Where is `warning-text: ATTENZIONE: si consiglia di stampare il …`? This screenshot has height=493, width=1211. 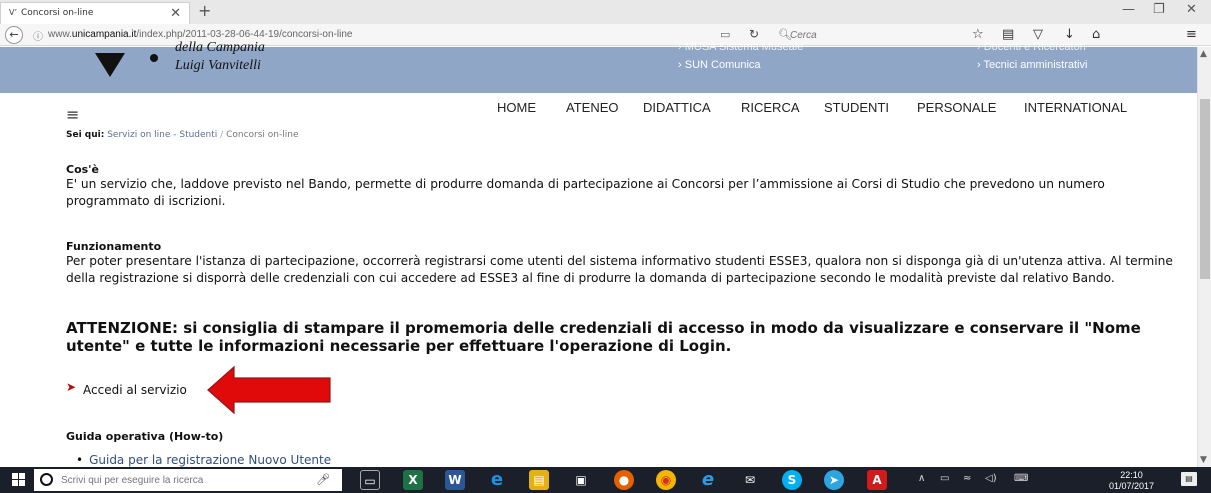
warning-text: ATTENZIONE: si consiglia di stampare il … is located at coordinates (603, 337).